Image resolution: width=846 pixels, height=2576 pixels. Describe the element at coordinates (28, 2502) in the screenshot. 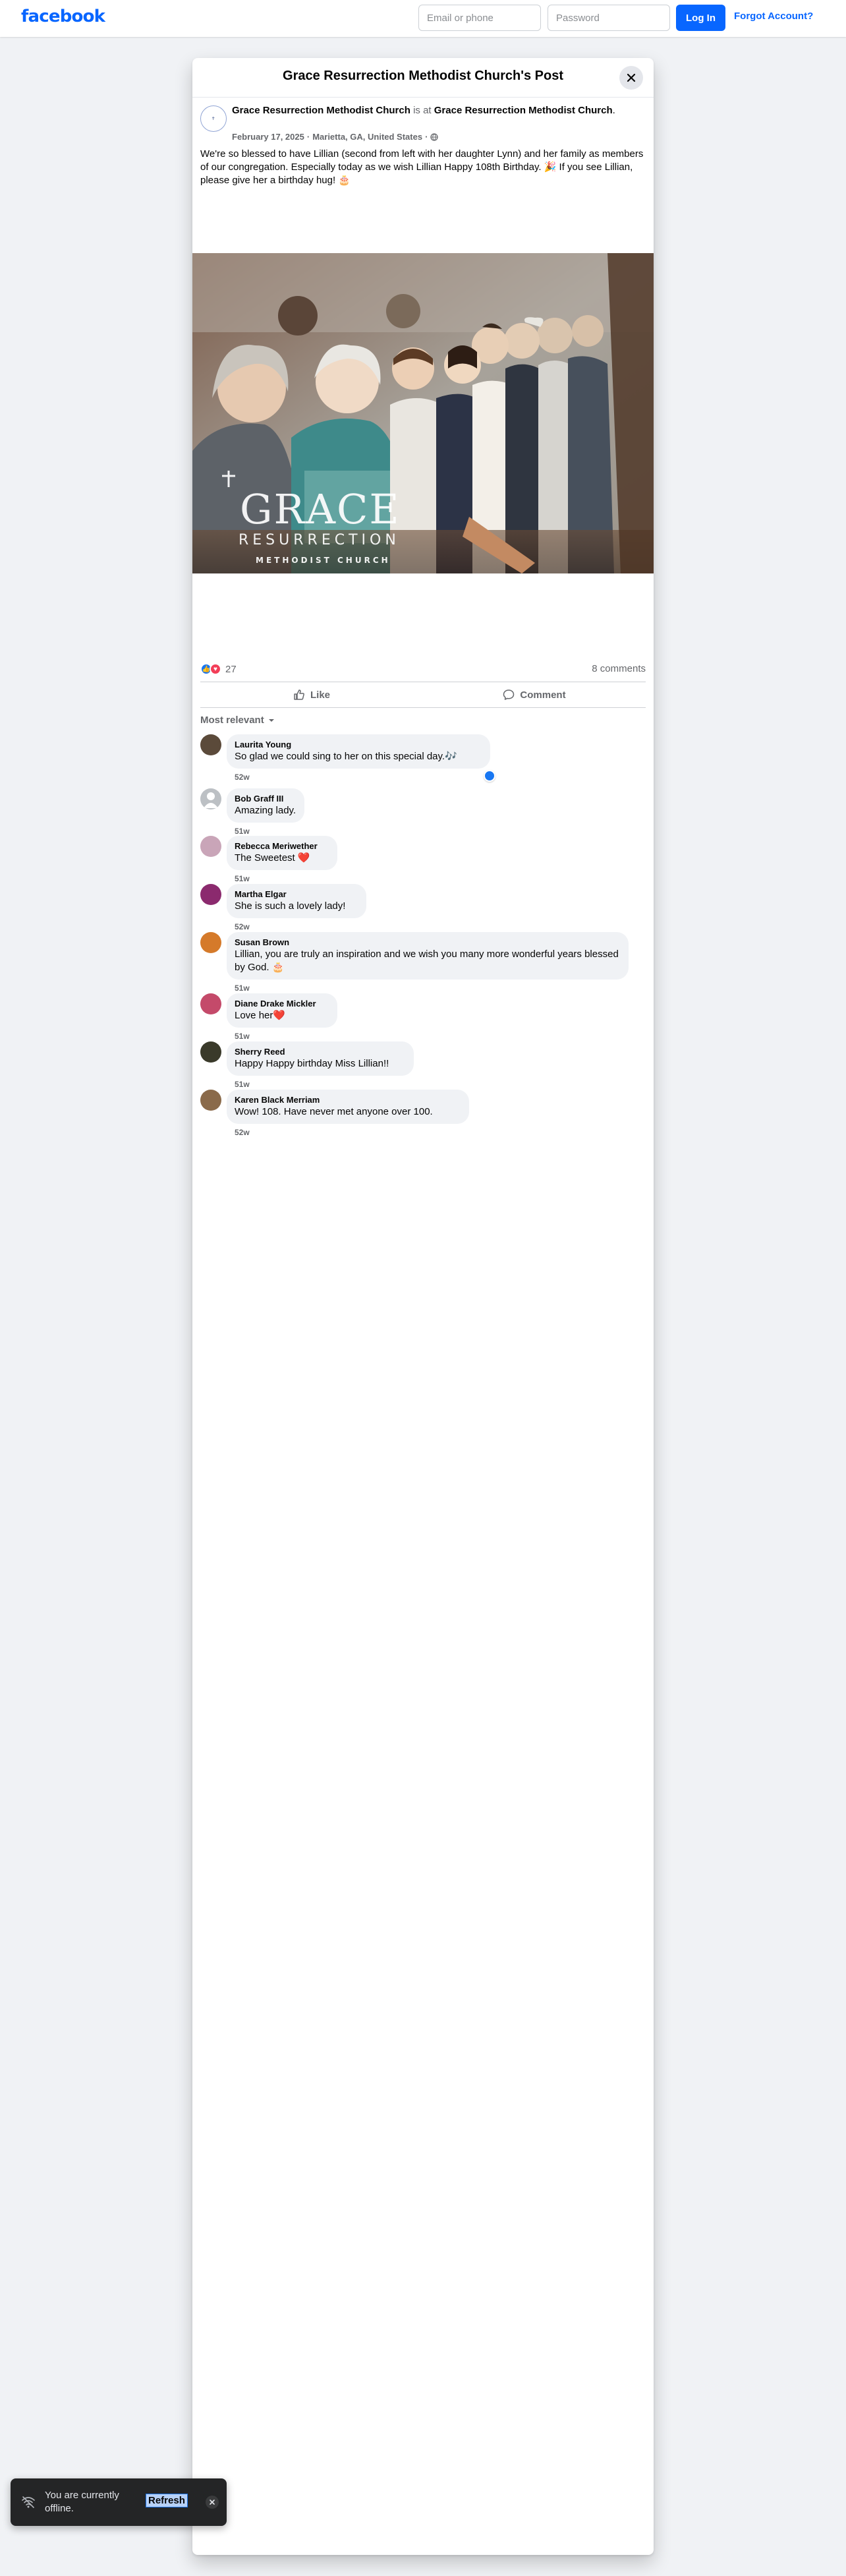

I see `wifi-off-icon` at that location.